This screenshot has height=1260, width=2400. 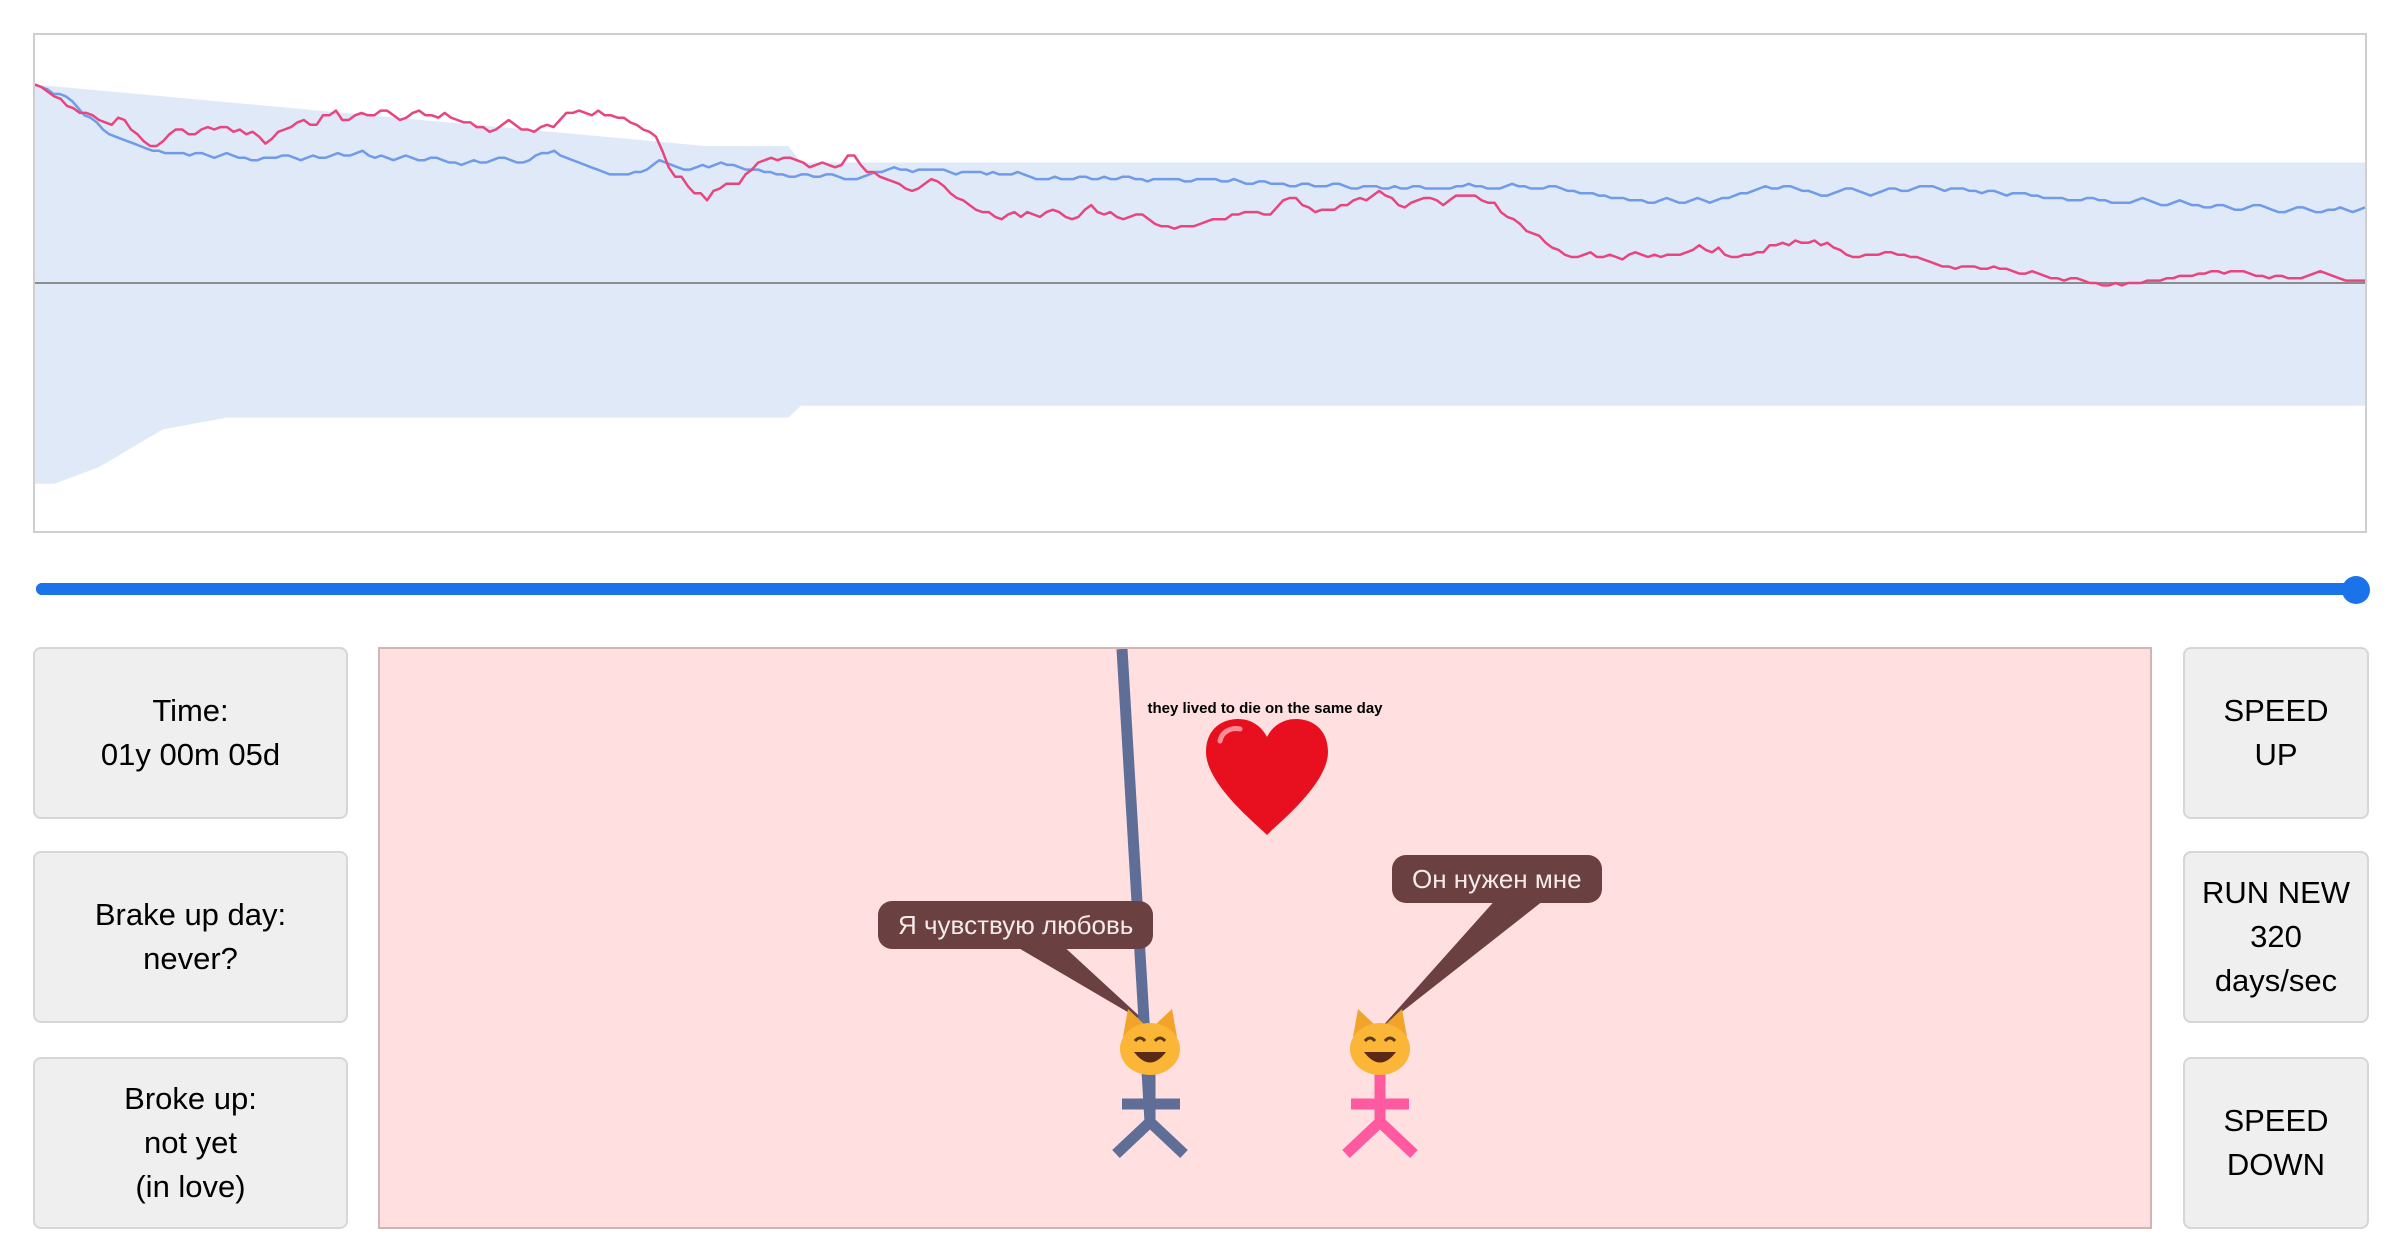 What do you see at coordinates (2276, 1143) in the screenshot?
I see `speed-down-button: SPEED DOWN` at bounding box center [2276, 1143].